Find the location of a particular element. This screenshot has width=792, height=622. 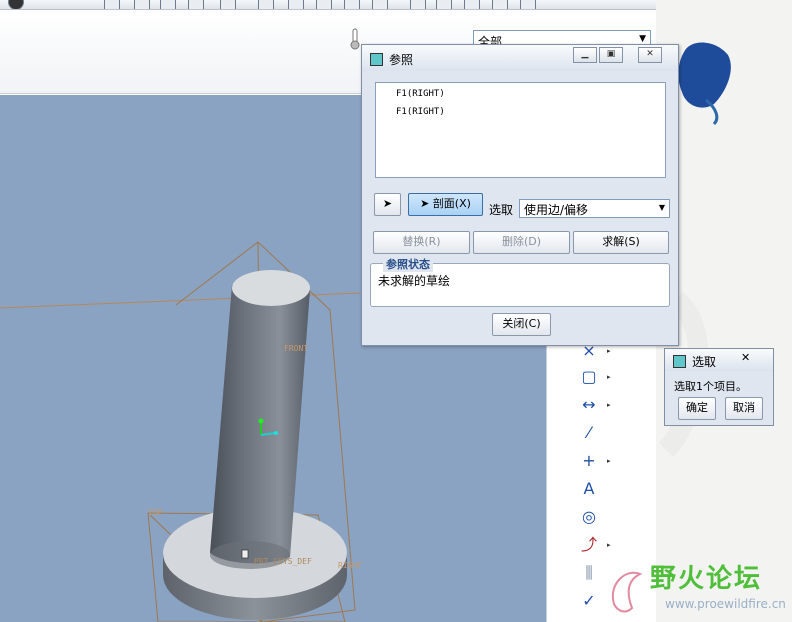

select-dialog: 选取 ✕ 选取1个项目。 确定 取消 is located at coordinates (719, 387).